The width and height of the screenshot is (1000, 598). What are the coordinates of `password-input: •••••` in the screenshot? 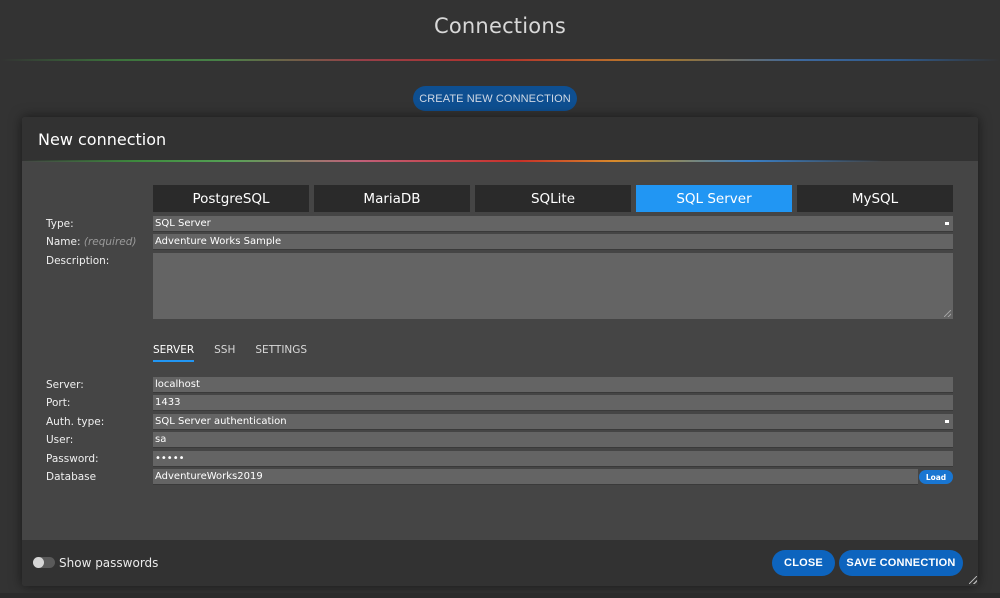 It's located at (553, 459).